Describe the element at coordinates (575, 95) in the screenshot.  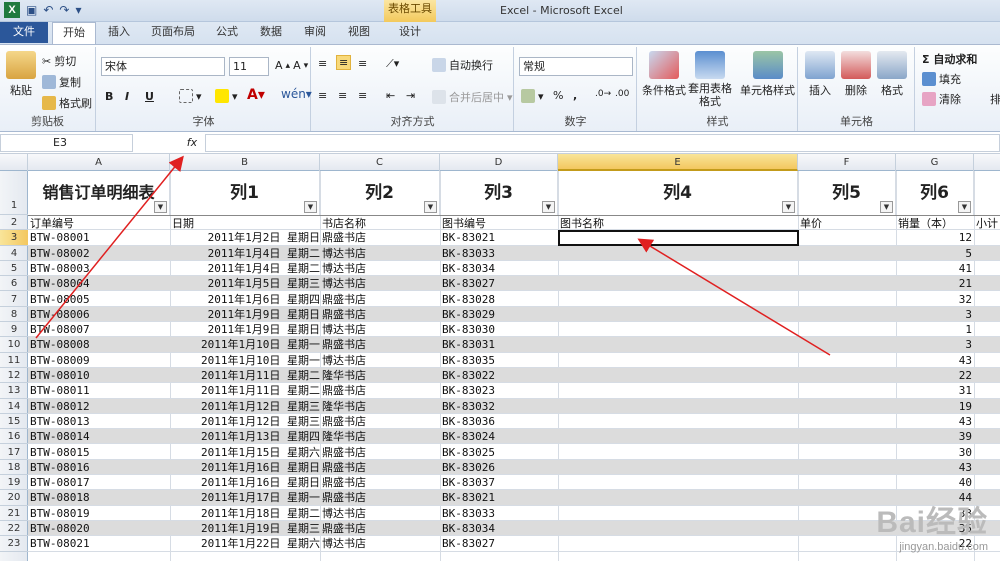
I see `comma-button: ,` at that location.